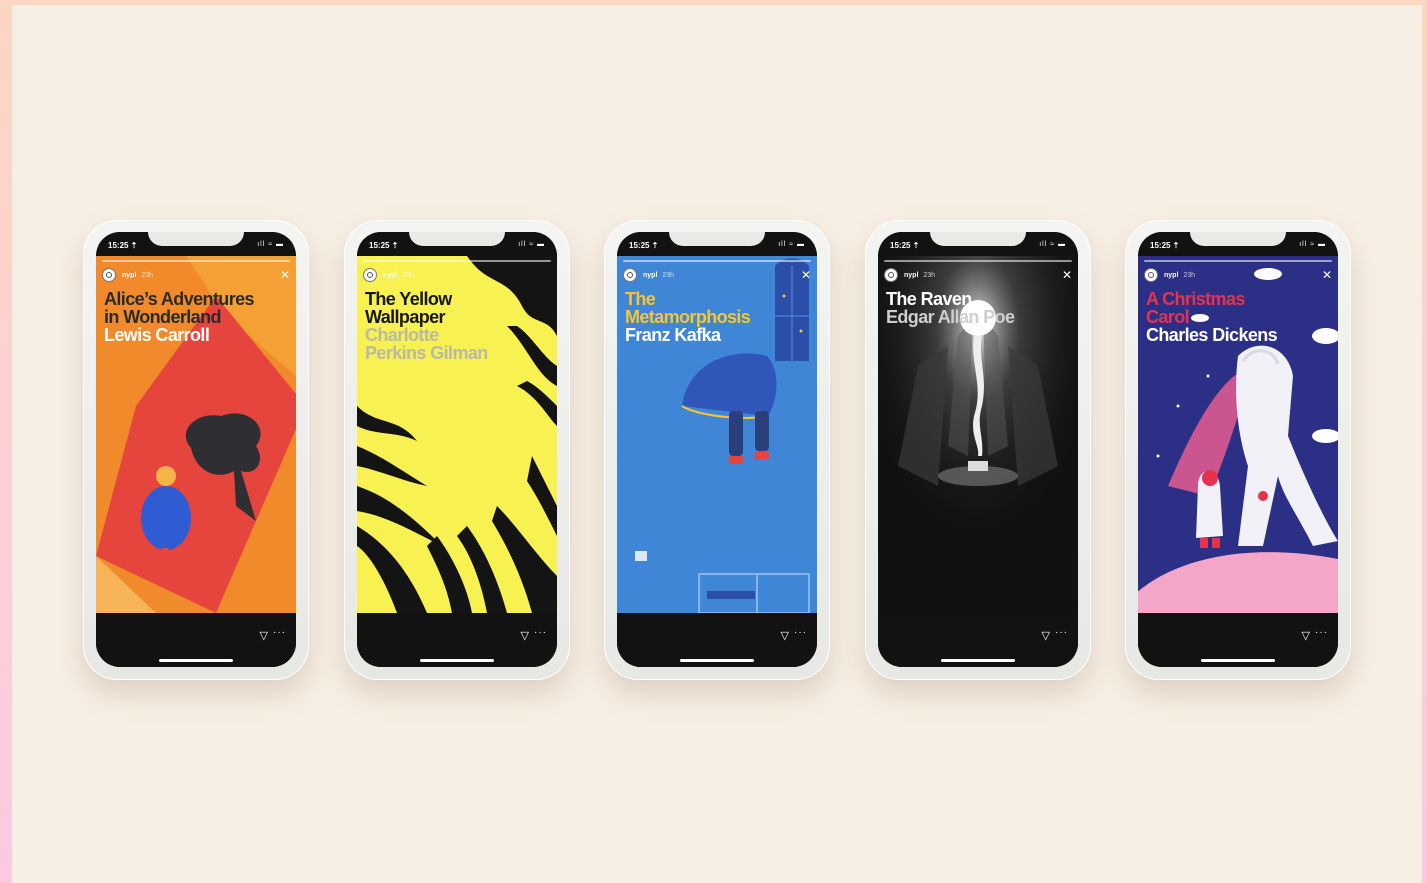 The height and width of the screenshot is (883, 1427). What do you see at coordinates (673, 335) in the screenshot?
I see `book-author-line: Franz Kafka` at bounding box center [673, 335].